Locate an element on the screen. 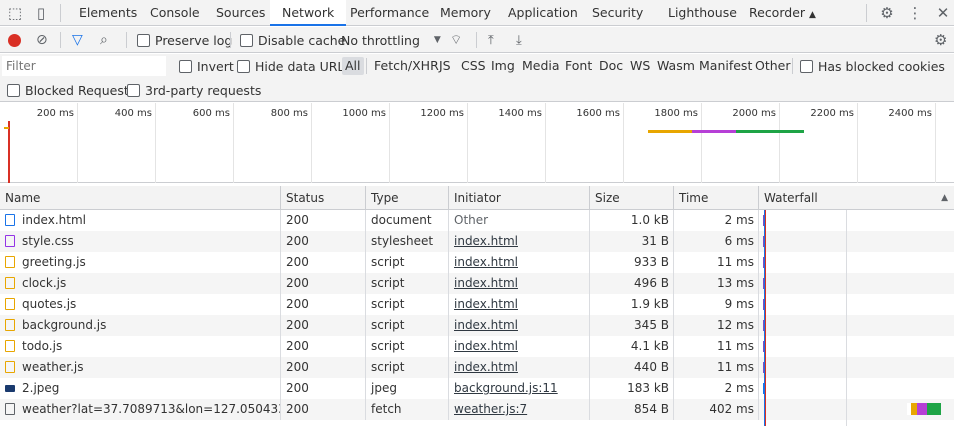 Image resolution: width=954 pixels, height=426 pixels. clear-icon: ⊘ is located at coordinates (42, 40).